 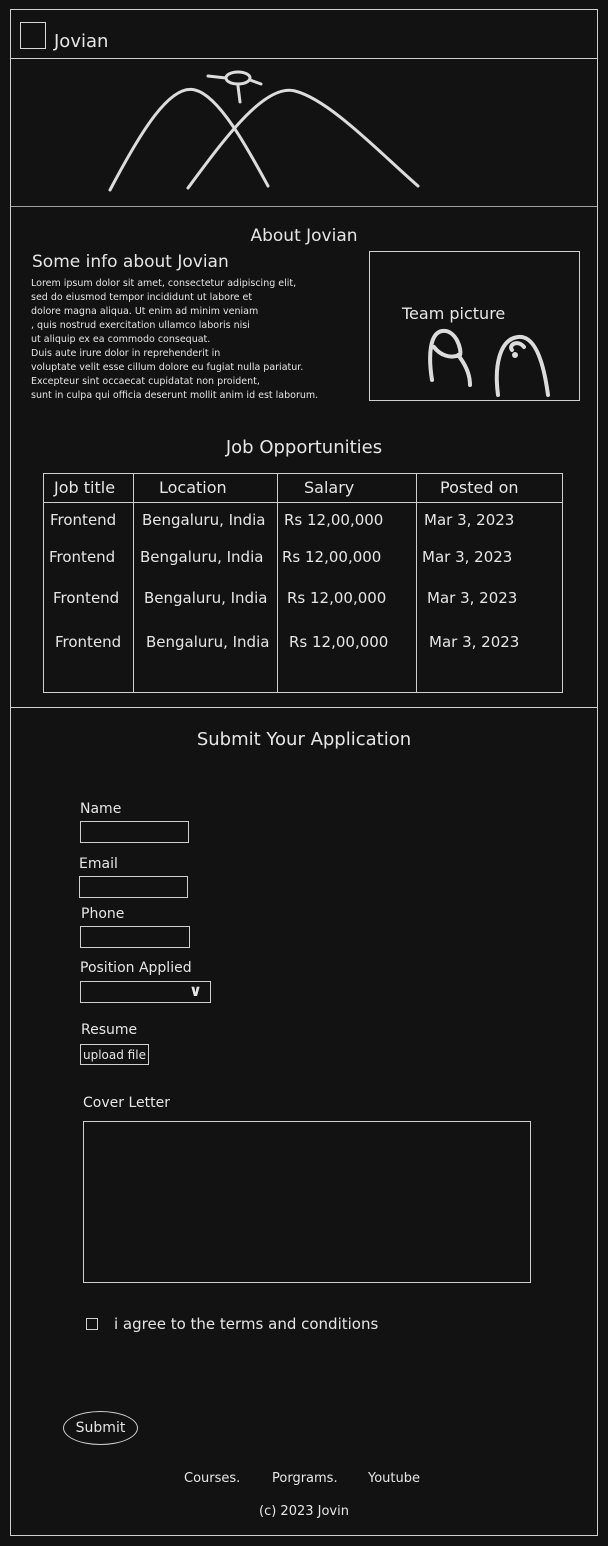 What do you see at coordinates (304, 1511) in the screenshot?
I see `copyright: (c) 2023 Jovin` at bounding box center [304, 1511].